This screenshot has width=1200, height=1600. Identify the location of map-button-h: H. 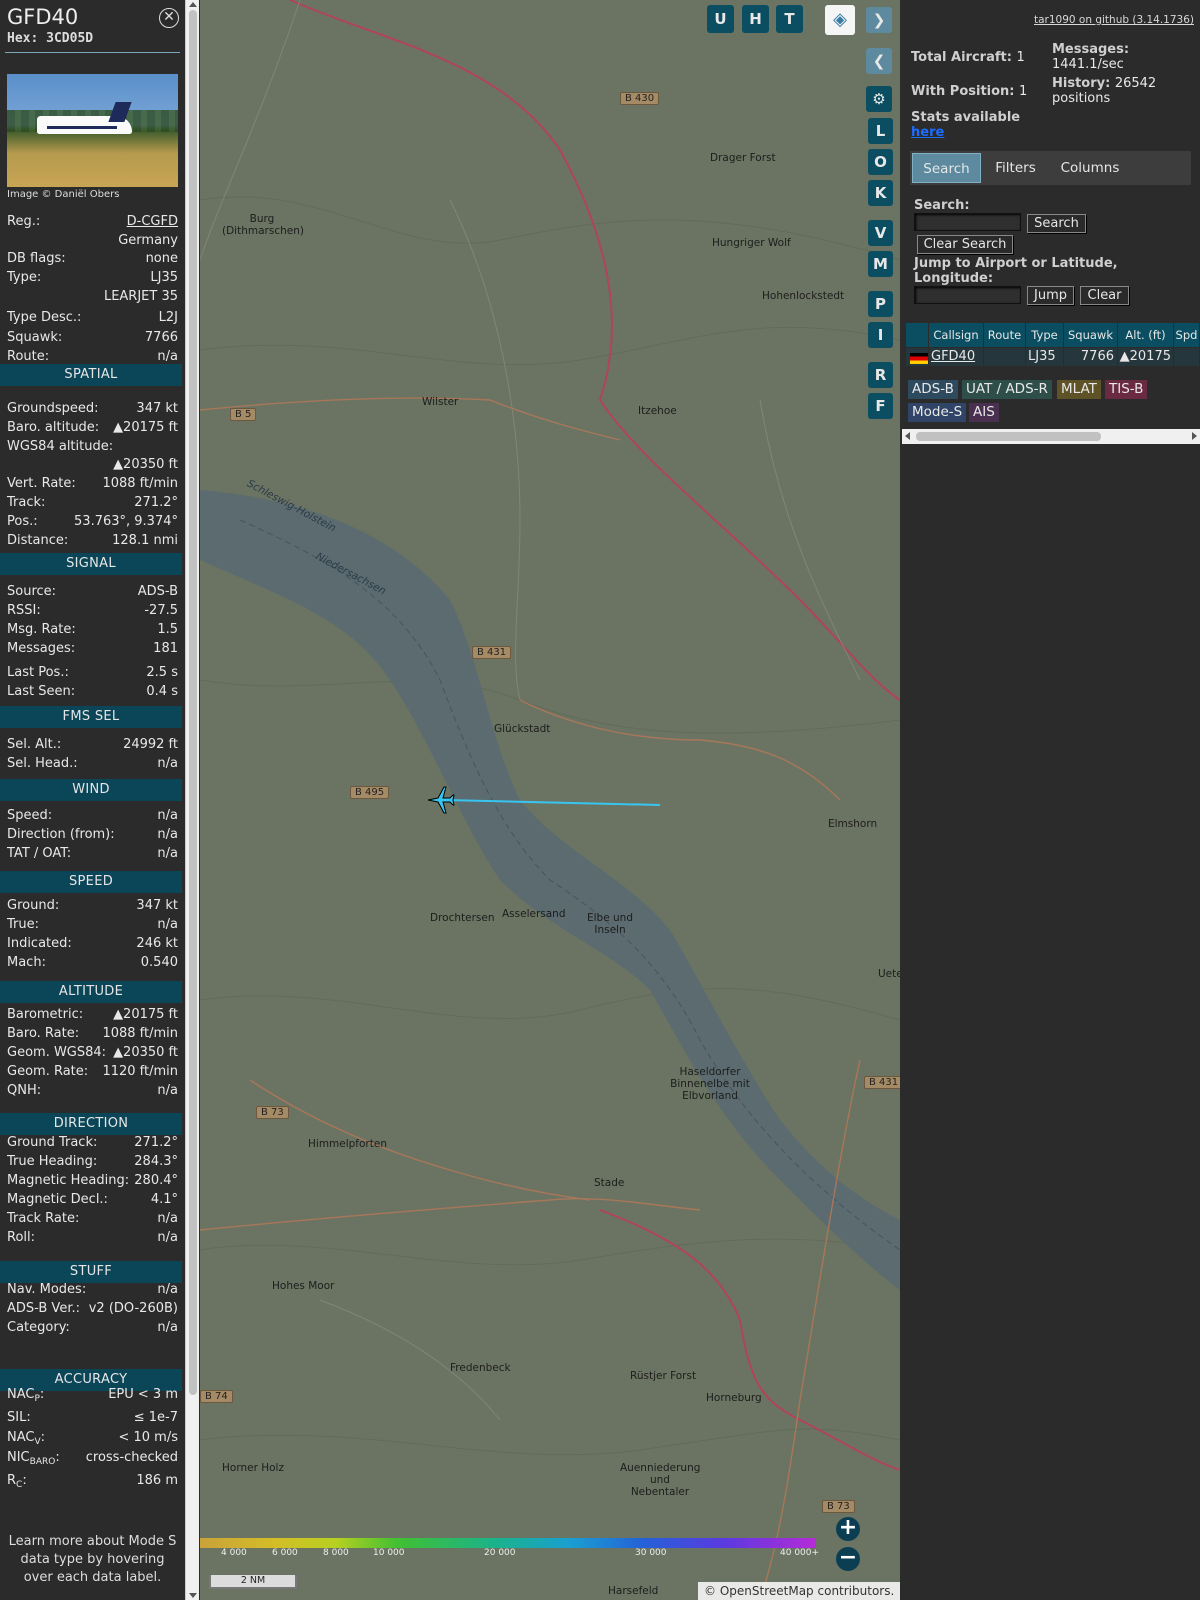
(755, 19).